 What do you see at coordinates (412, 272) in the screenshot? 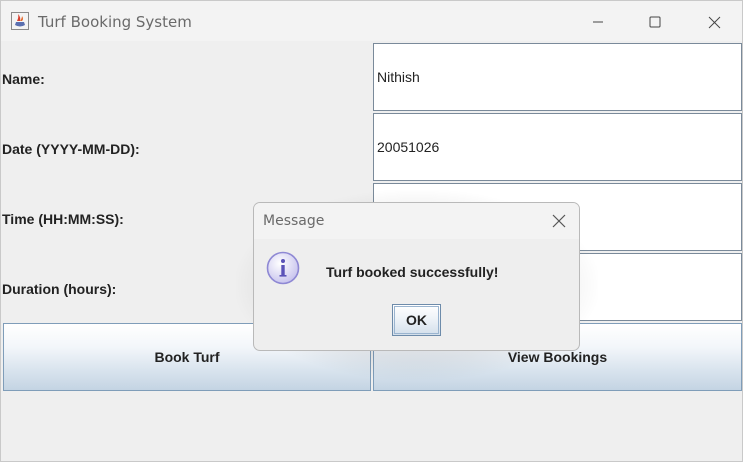
I see `dialog-message: Turf booked successfully!` at bounding box center [412, 272].